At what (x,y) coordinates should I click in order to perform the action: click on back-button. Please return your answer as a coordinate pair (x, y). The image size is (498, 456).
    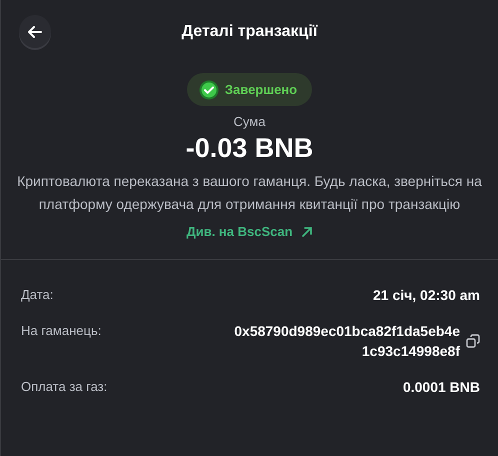
    Looking at the image, I should click on (35, 31).